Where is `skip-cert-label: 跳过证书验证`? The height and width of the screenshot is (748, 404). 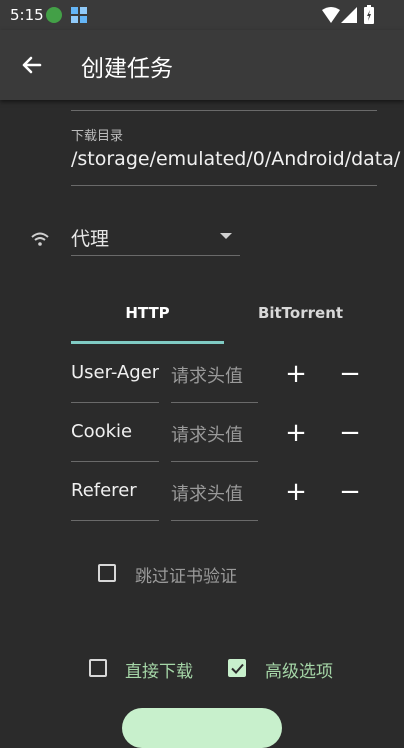 skip-cert-label: 跳过证书验证 is located at coordinates (186, 577).